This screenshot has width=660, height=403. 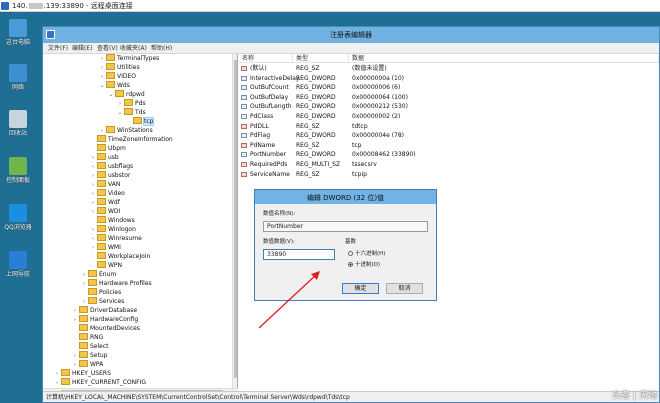 What do you see at coordinates (101, 292) in the screenshot?
I see `tree-node: Policies` at bounding box center [101, 292].